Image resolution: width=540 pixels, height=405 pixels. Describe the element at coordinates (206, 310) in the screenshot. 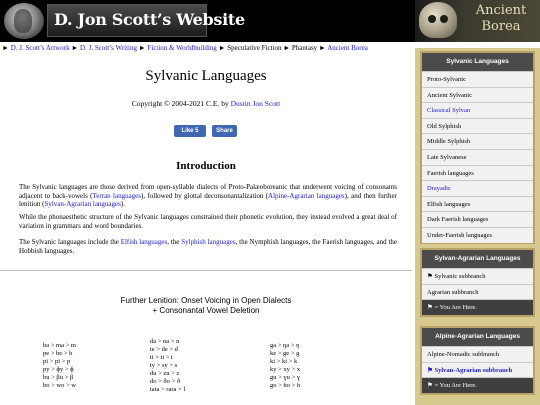

I see `lenition-title-line-2: + Consonantal Vowel Deletion` at that location.